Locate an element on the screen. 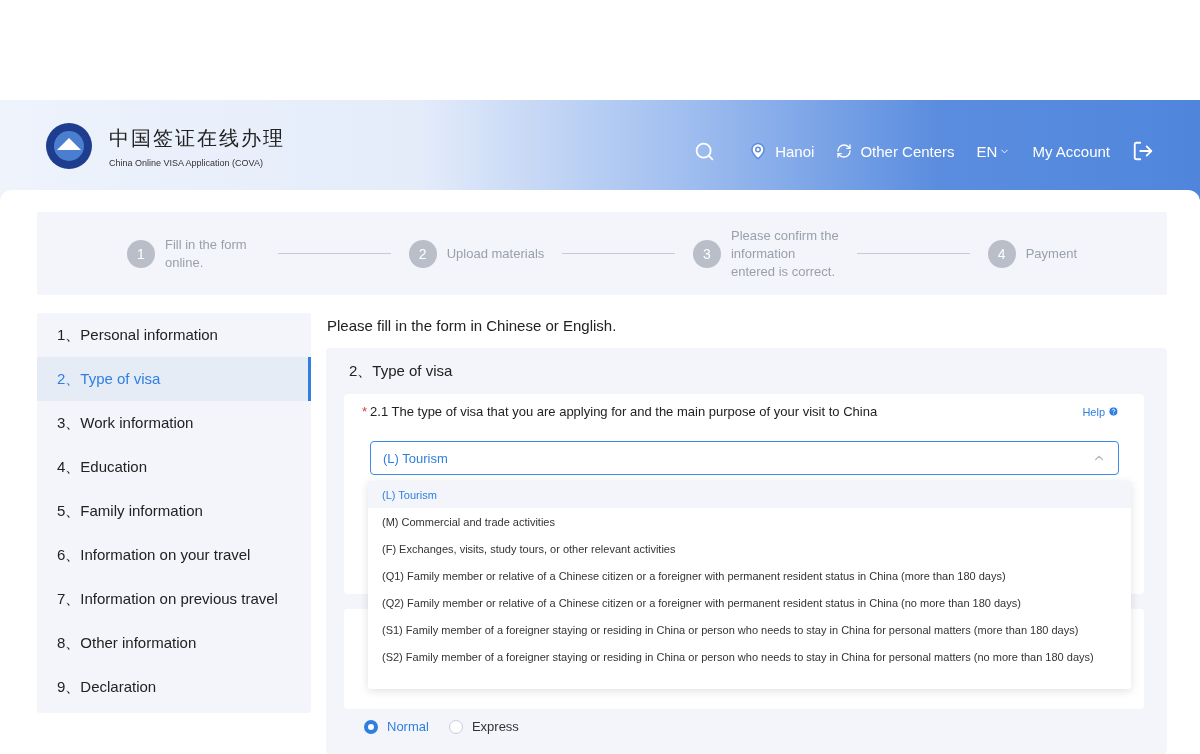 This screenshot has height=754, width=1200. speed-radio: Normal is located at coordinates (396, 726).